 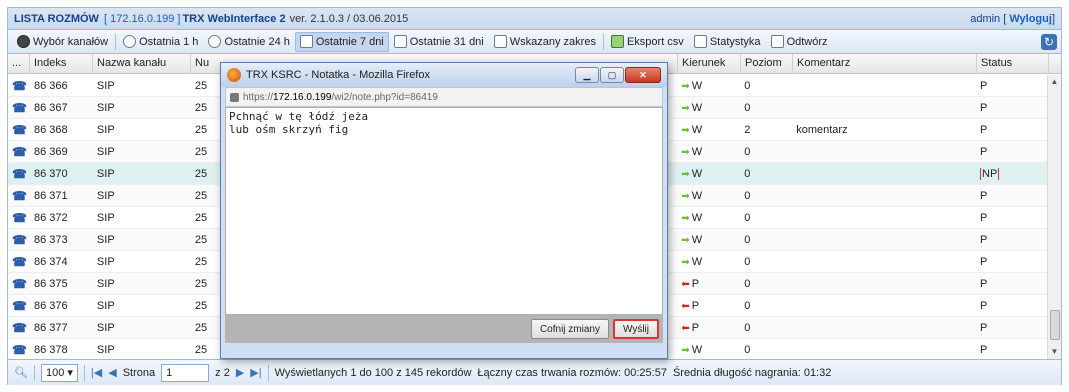 I want to click on refresh-icon: ↻, so click(x=1049, y=41).